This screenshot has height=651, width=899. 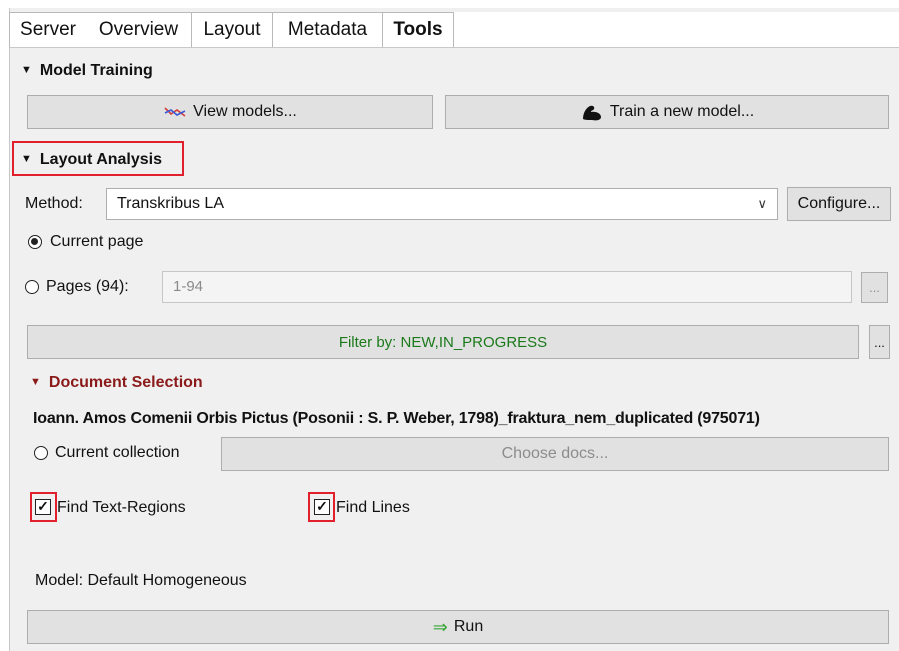 What do you see at coordinates (141, 580) in the screenshot?
I see `model-label: Model: Default Homogeneous` at bounding box center [141, 580].